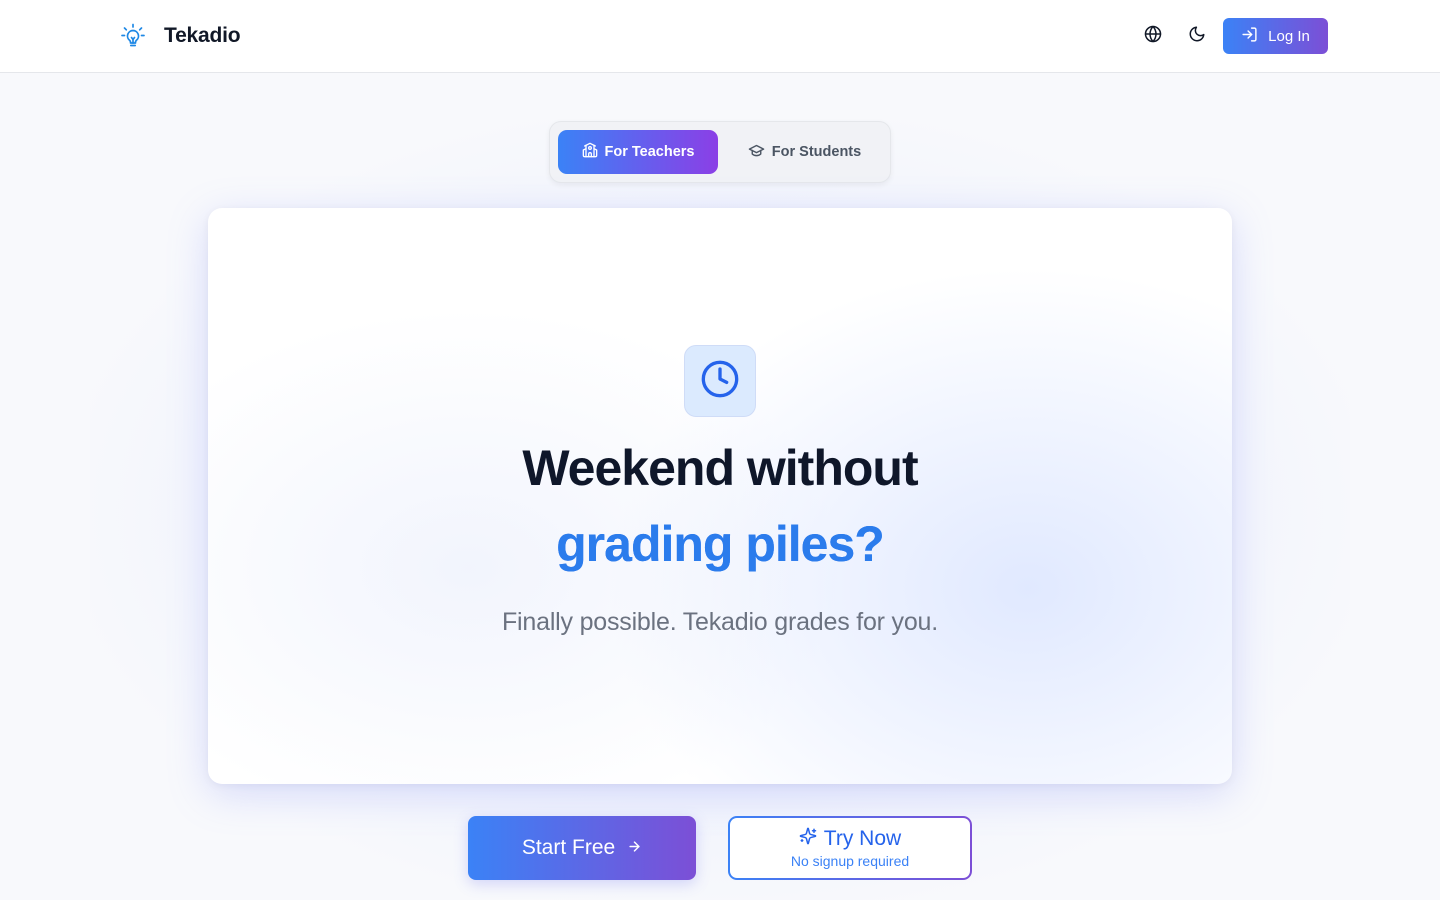 The height and width of the screenshot is (900, 1440). I want to click on sparkles-icon, so click(808, 839).